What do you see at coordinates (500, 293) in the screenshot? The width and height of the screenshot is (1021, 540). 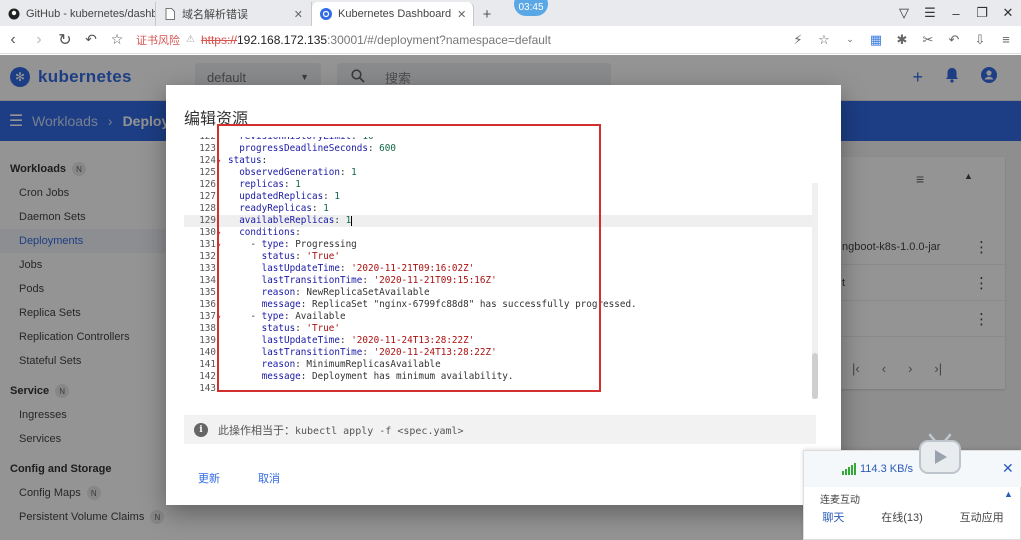 I see `code-line: 135 reason: NewReplicaSetAvailable` at bounding box center [500, 293].